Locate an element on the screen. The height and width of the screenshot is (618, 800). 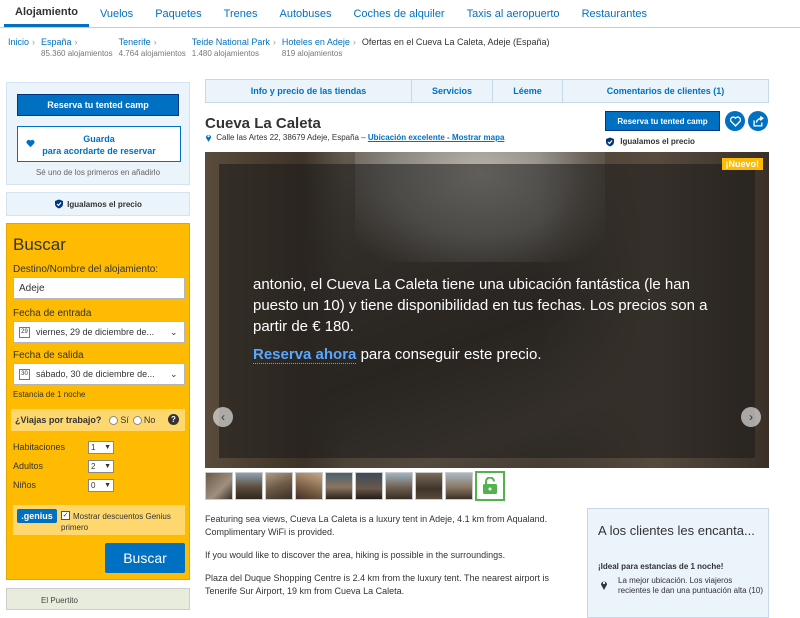
help-icon: ? is located at coordinates (173, 419).